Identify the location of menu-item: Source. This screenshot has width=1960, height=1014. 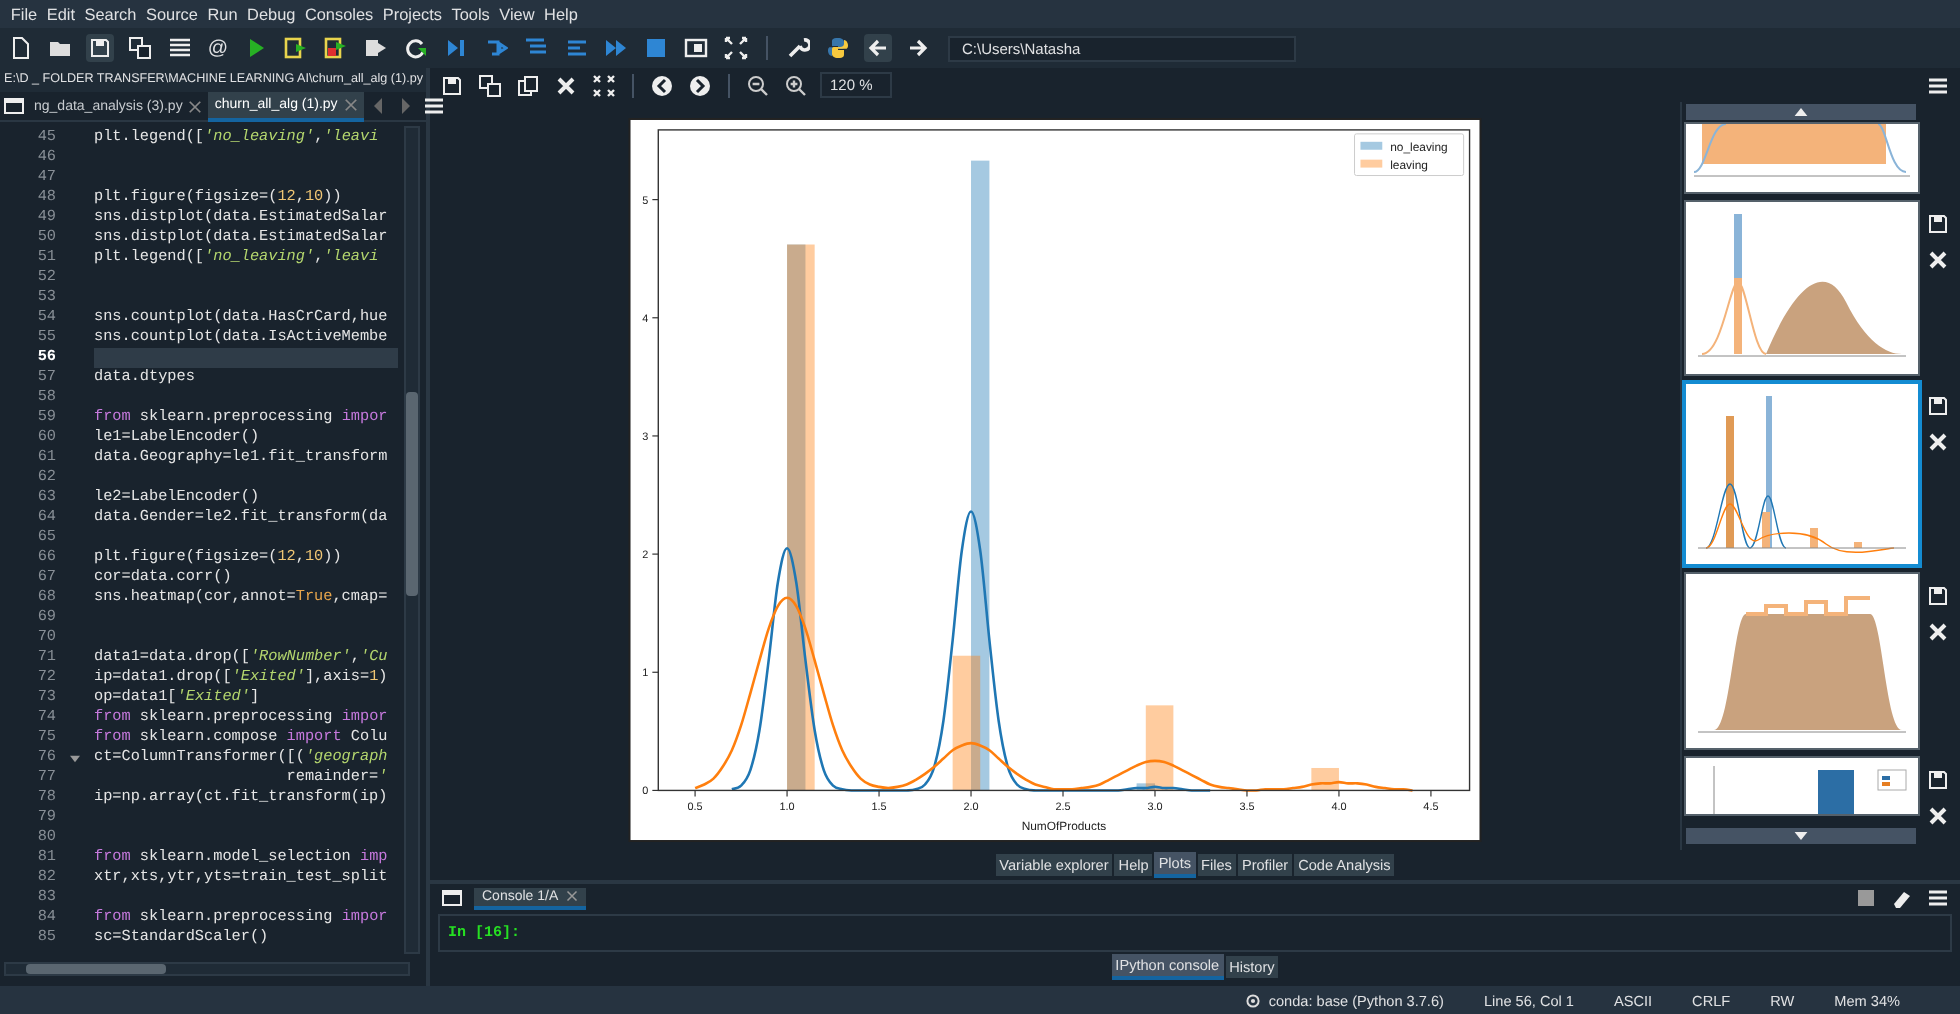
(172, 14).